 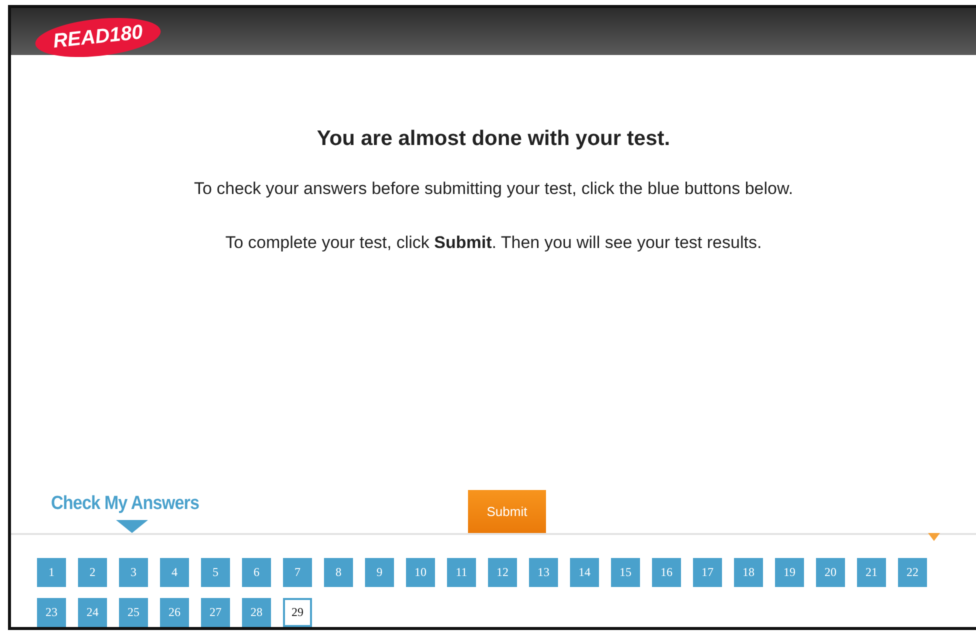 What do you see at coordinates (707, 572) in the screenshot?
I see `question-button: 17` at bounding box center [707, 572].